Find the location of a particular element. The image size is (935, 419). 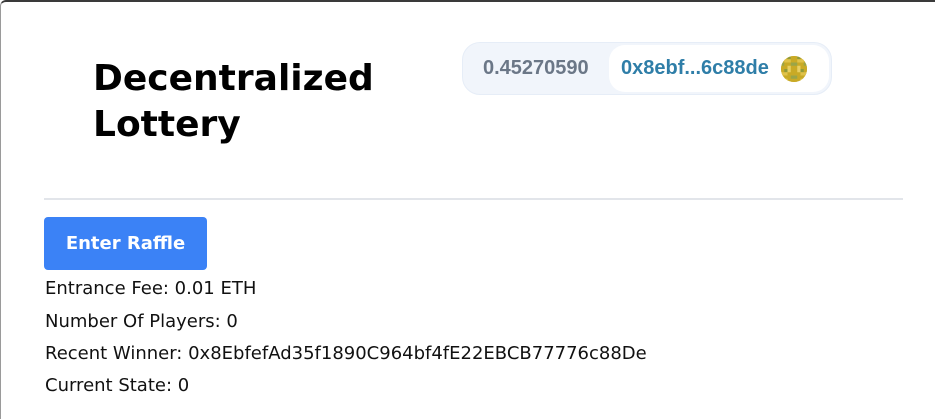

identicon-avatar-icon is located at coordinates (793, 68).